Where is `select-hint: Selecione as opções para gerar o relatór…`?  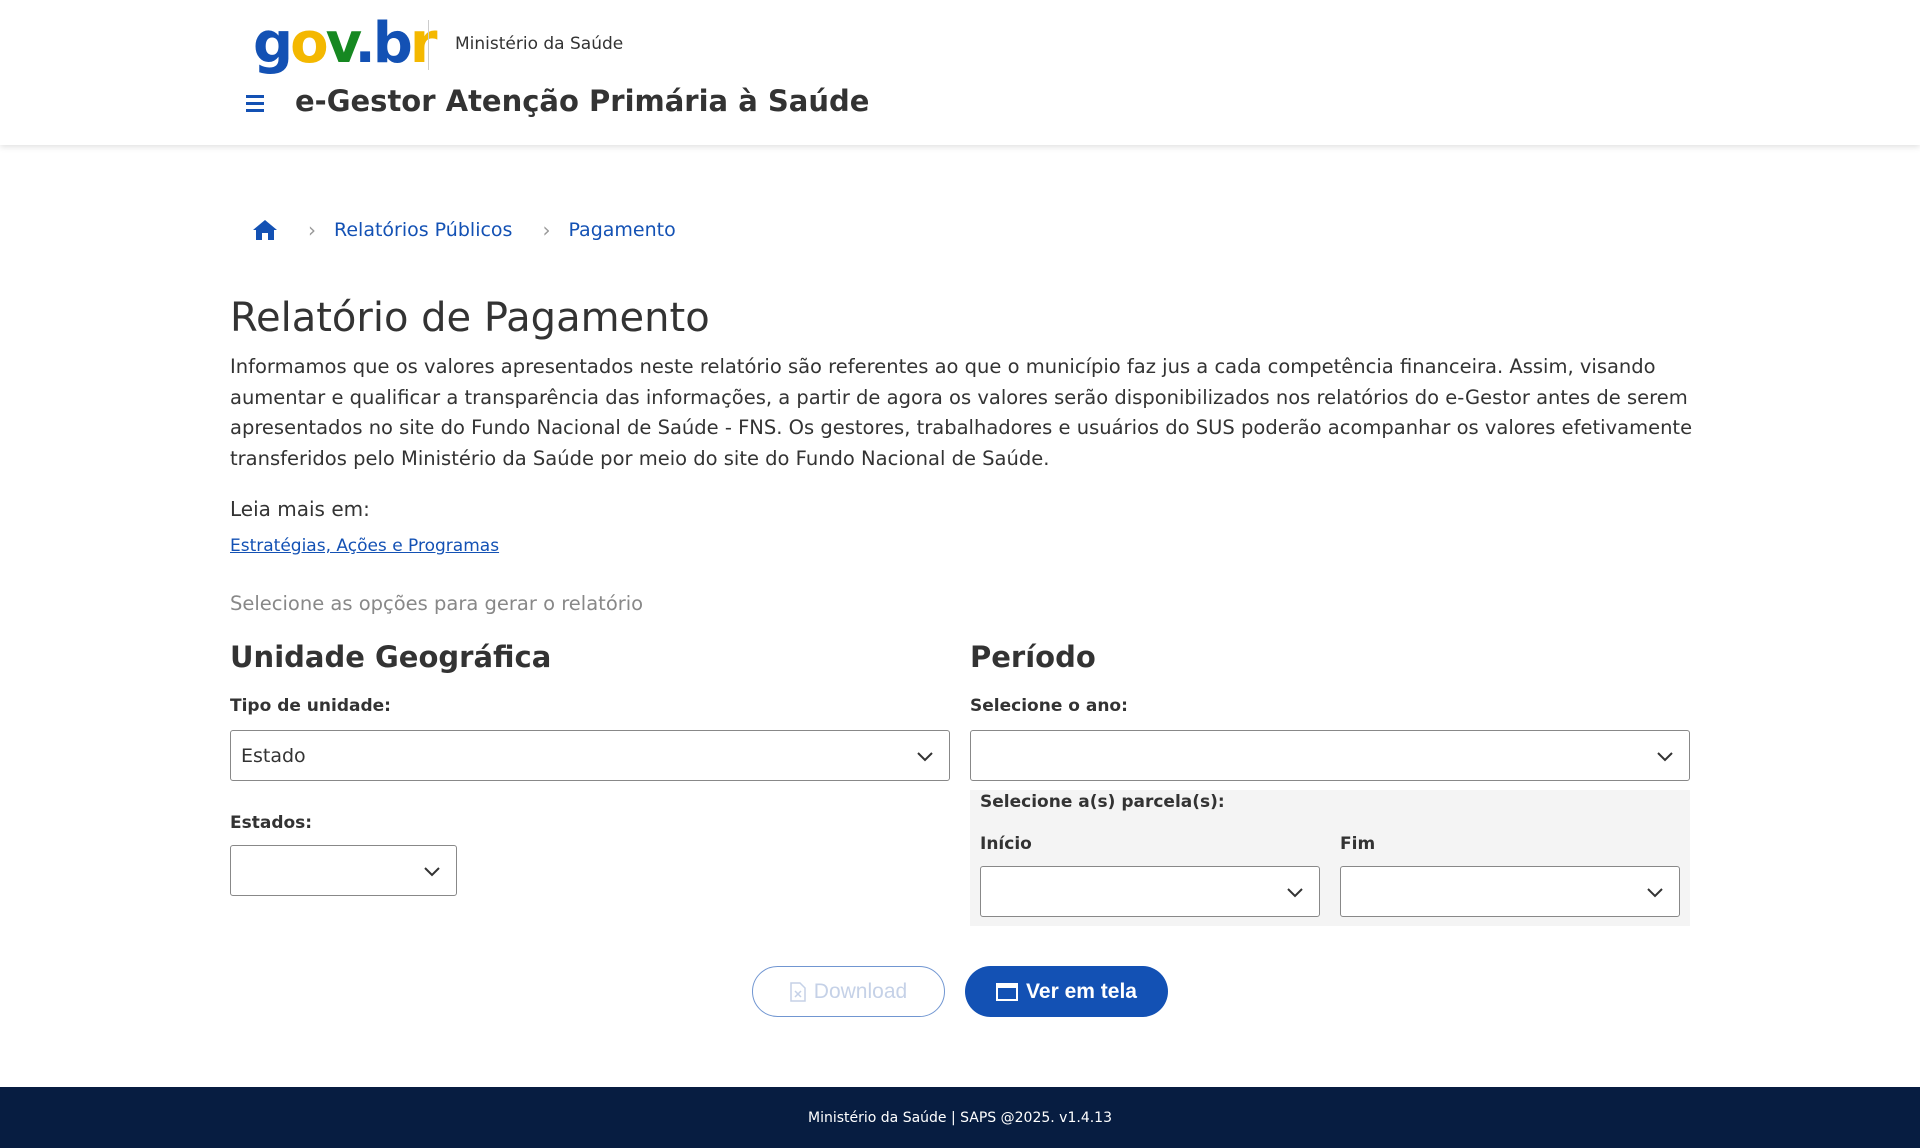
select-hint: Selecione as opções para gerar o relatór… is located at coordinates (437, 603).